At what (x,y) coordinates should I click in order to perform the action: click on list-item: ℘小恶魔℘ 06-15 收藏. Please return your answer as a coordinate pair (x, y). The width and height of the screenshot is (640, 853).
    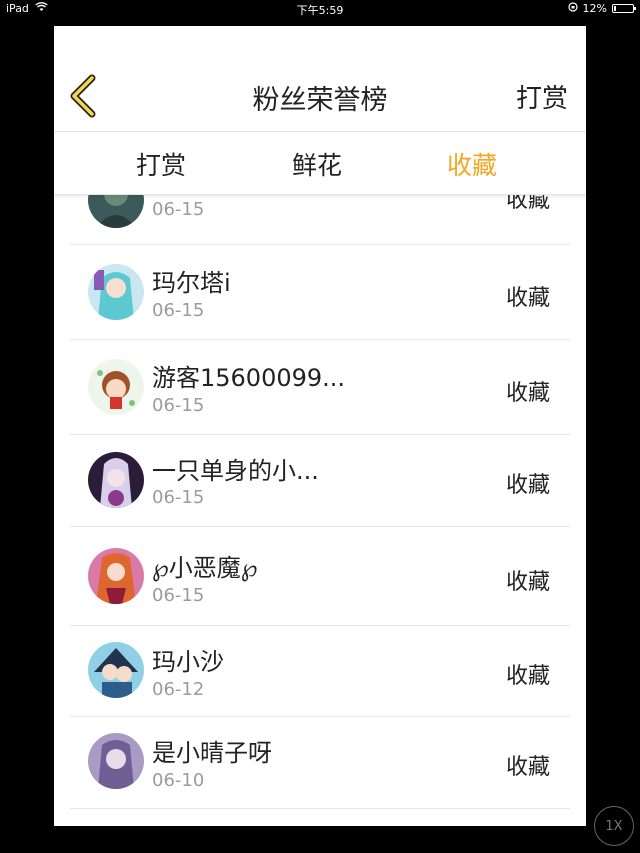
    Looking at the image, I should click on (320, 576).